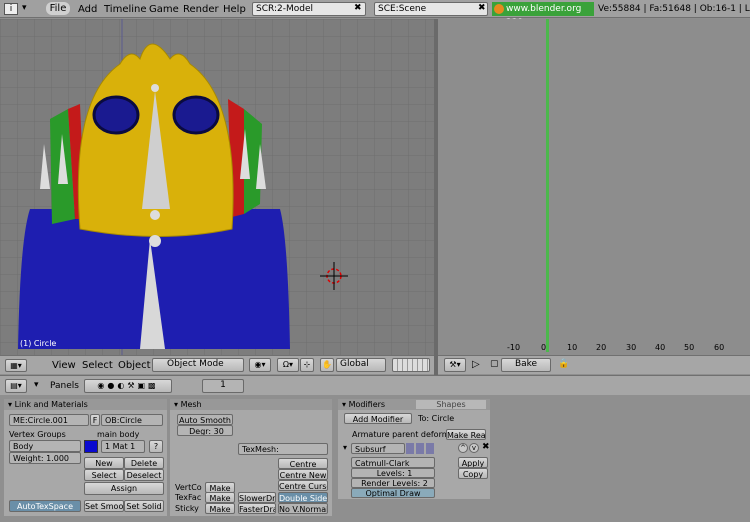 Image resolution: width=750 pixels, height=522 pixels. Describe the element at coordinates (144, 475) in the screenshot. I see `deselect-button: Deselect` at that location.